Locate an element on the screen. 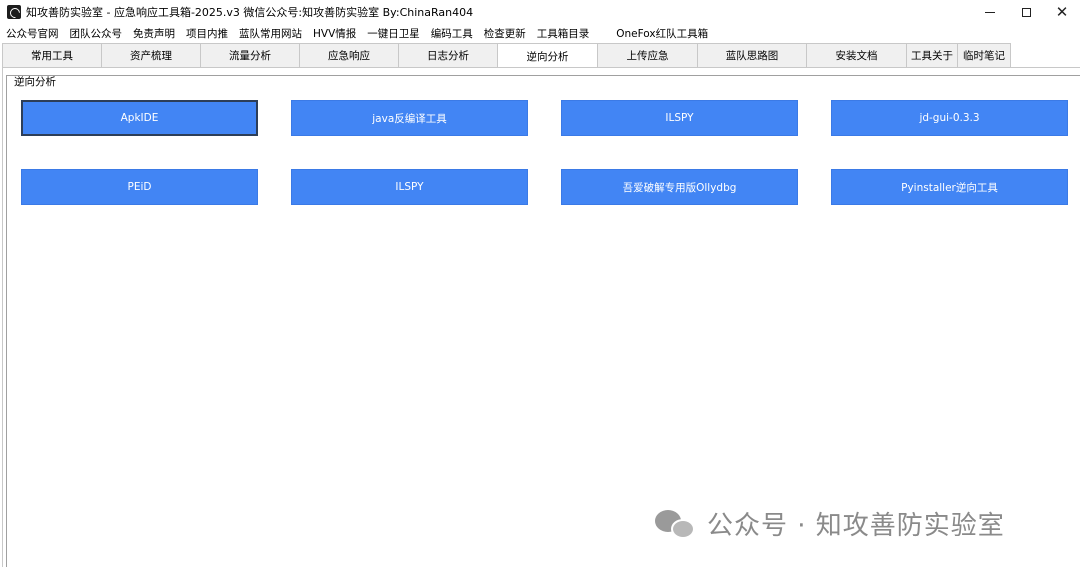  tab-incident-response: 应急响应 is located at coordinates (349, 55).